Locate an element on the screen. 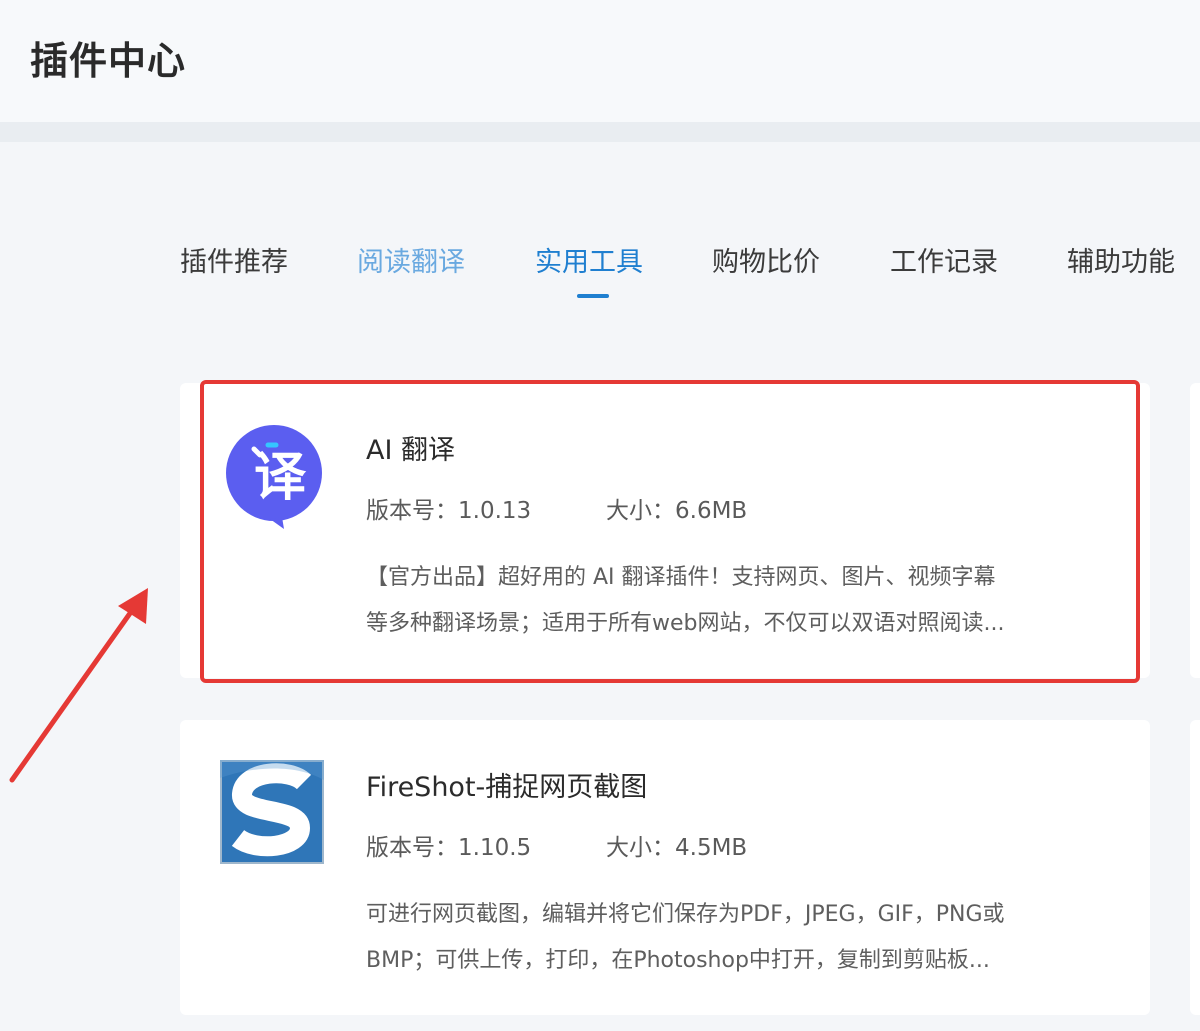 The height and width of the screenshot is (1031, 1200). size-value: 4.5MB is located at coordinates (711, 848).